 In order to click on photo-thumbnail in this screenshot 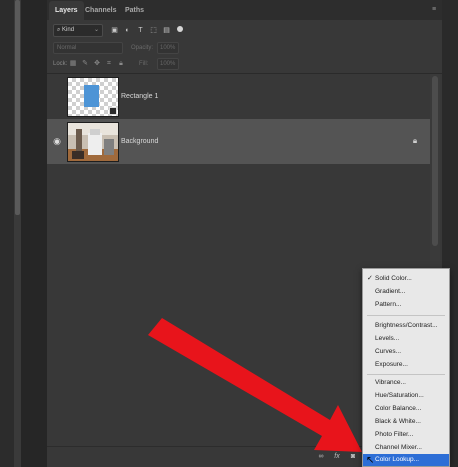, I will do `click(93, 142)`.